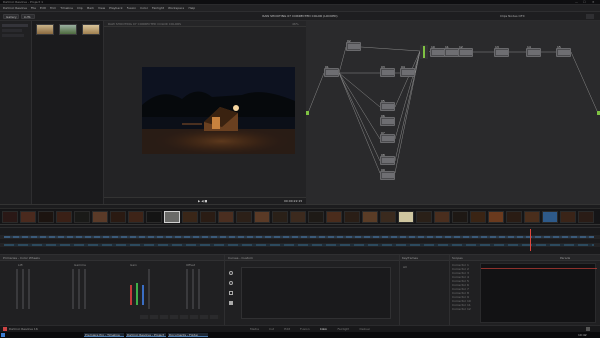  I want to click on clip-thumbnail-selected, so click(172, 217).